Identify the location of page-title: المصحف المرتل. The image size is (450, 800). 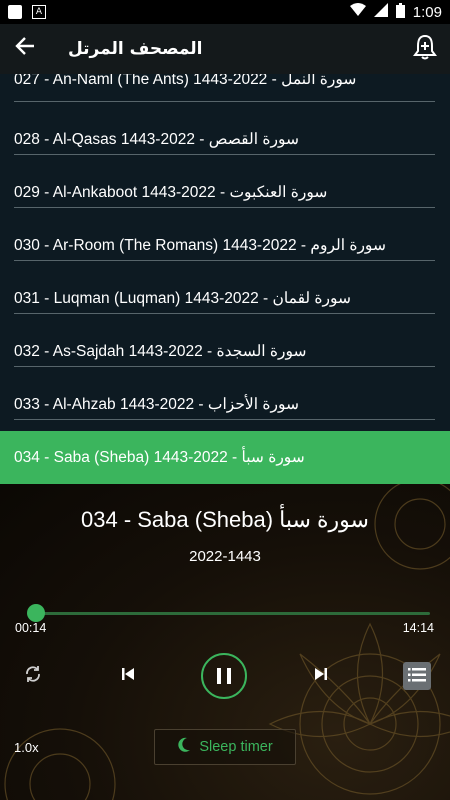
(135, 49).